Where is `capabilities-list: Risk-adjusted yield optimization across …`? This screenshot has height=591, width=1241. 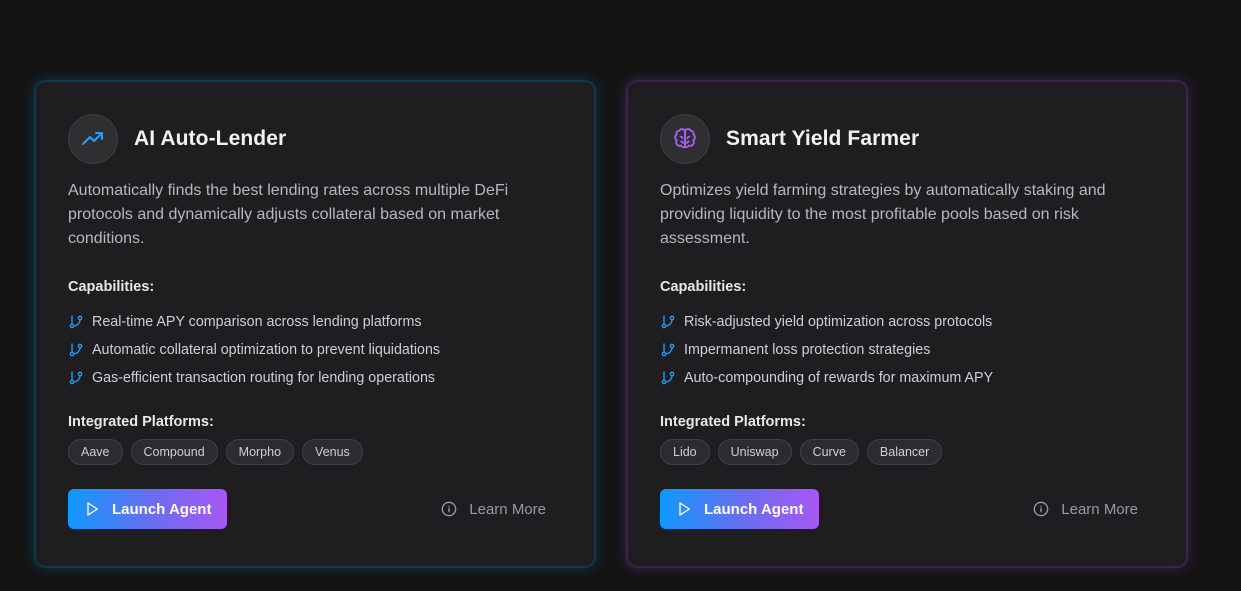 capabilities-list: Risk-adjusted yield optimization across … is located at coordinates (907, 350).